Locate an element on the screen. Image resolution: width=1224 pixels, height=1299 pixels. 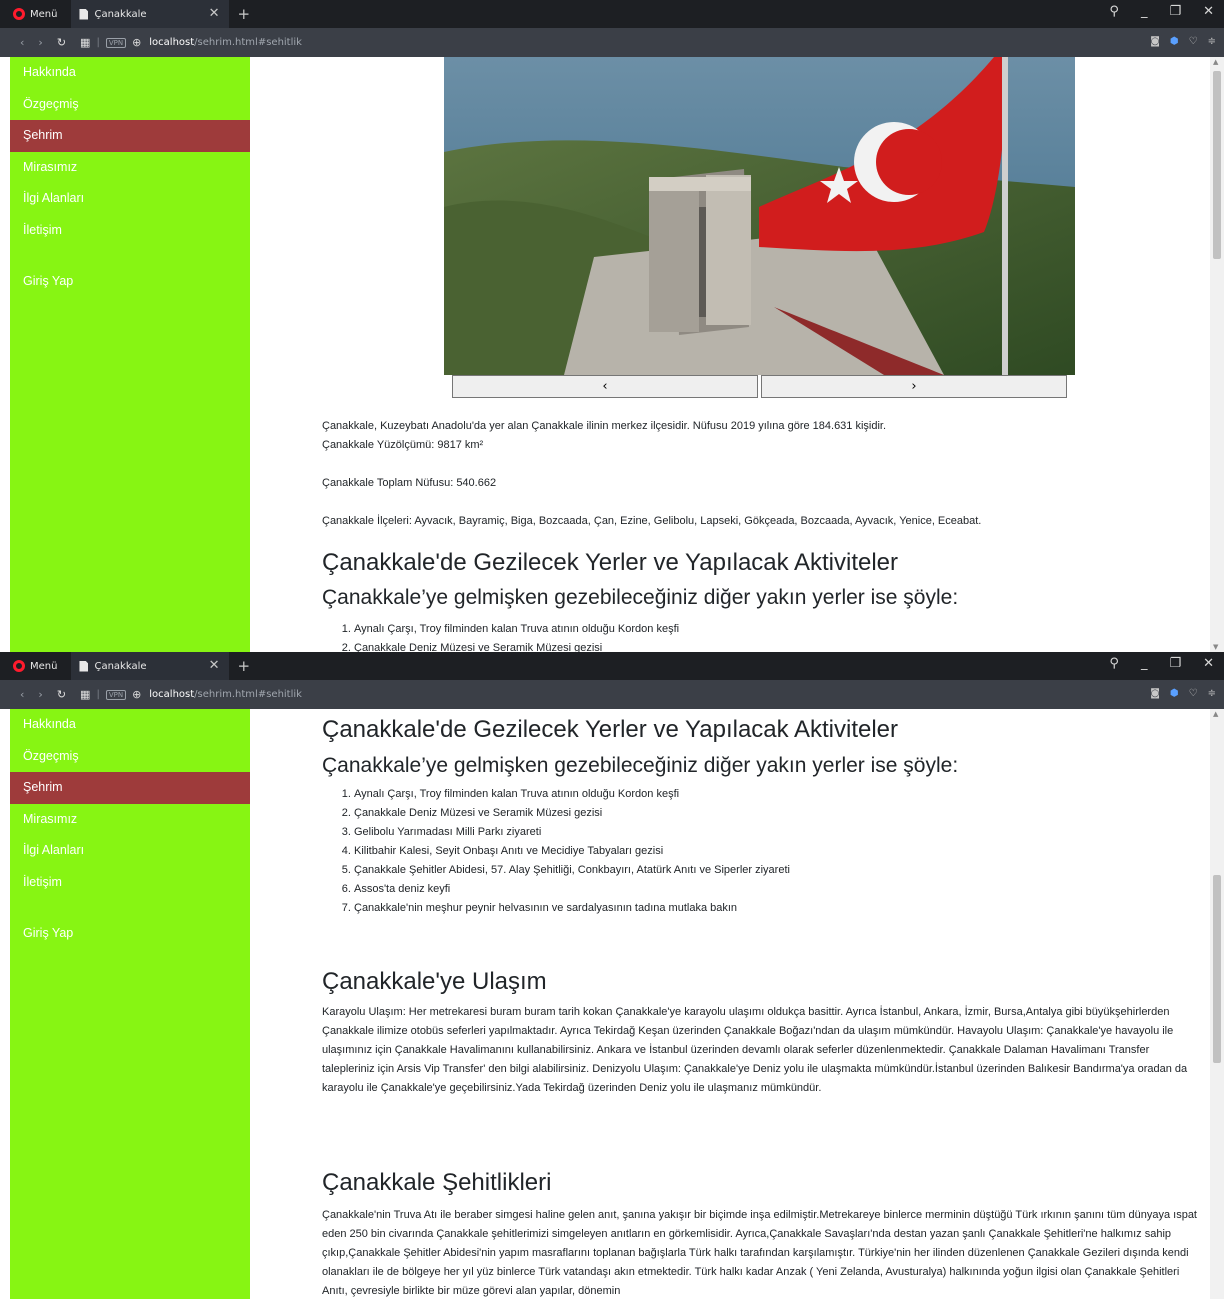
list-item: Gelibolu Yarımadası Milli Parkı ziyareti is located at coordinates (572, 832).